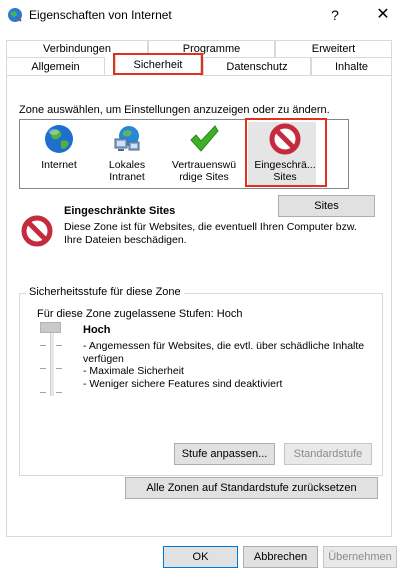 This screenshot has height=573, width=400. What do you see at coordinates (328, 454) in the screenshot?
I see `default-level-button: Standardstufe` at bounding box center [328, 454].